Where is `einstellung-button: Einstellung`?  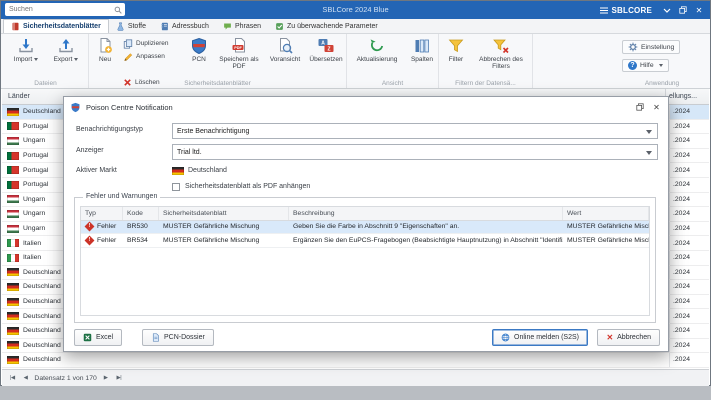
einstellung-button: Einstellung is located at coordinates (651, 47).